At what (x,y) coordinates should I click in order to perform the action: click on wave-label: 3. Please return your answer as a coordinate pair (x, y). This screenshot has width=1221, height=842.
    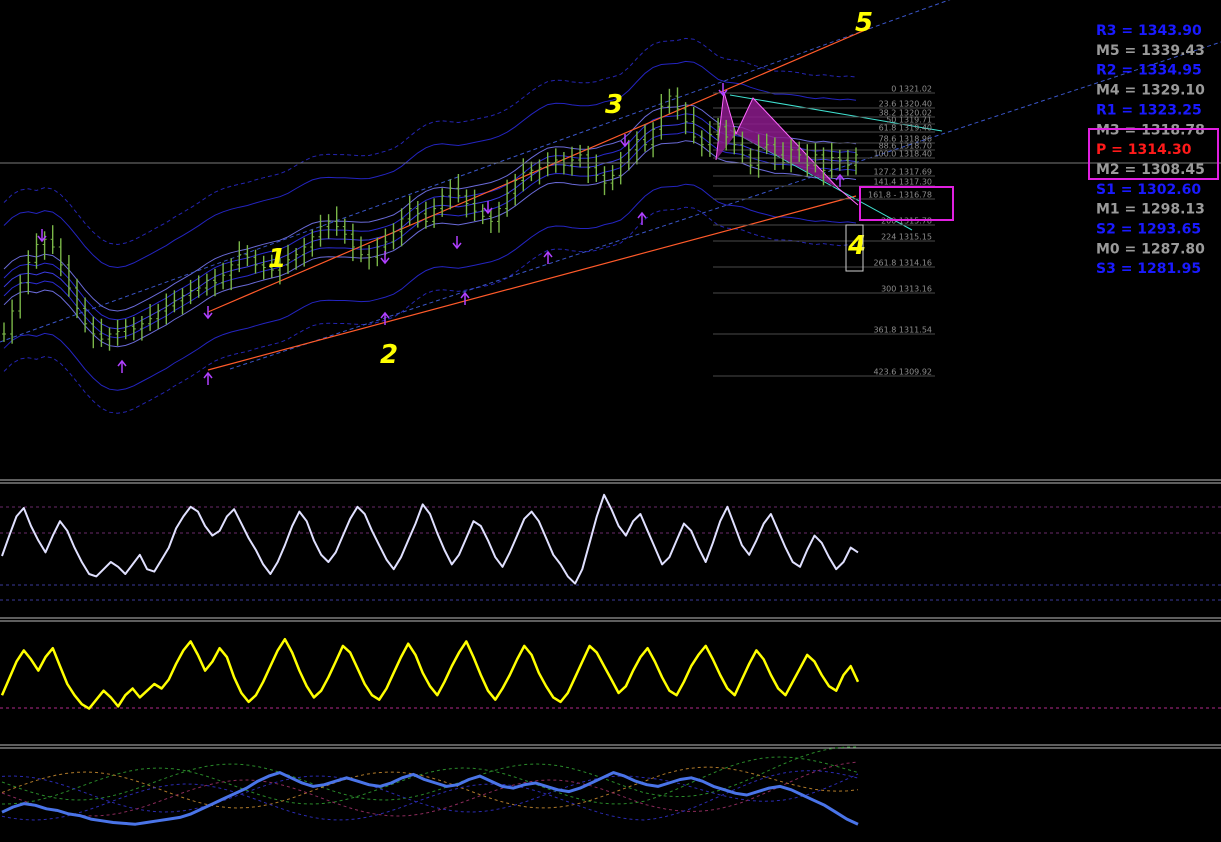
    Looking at the image, I should click on (614, 105).